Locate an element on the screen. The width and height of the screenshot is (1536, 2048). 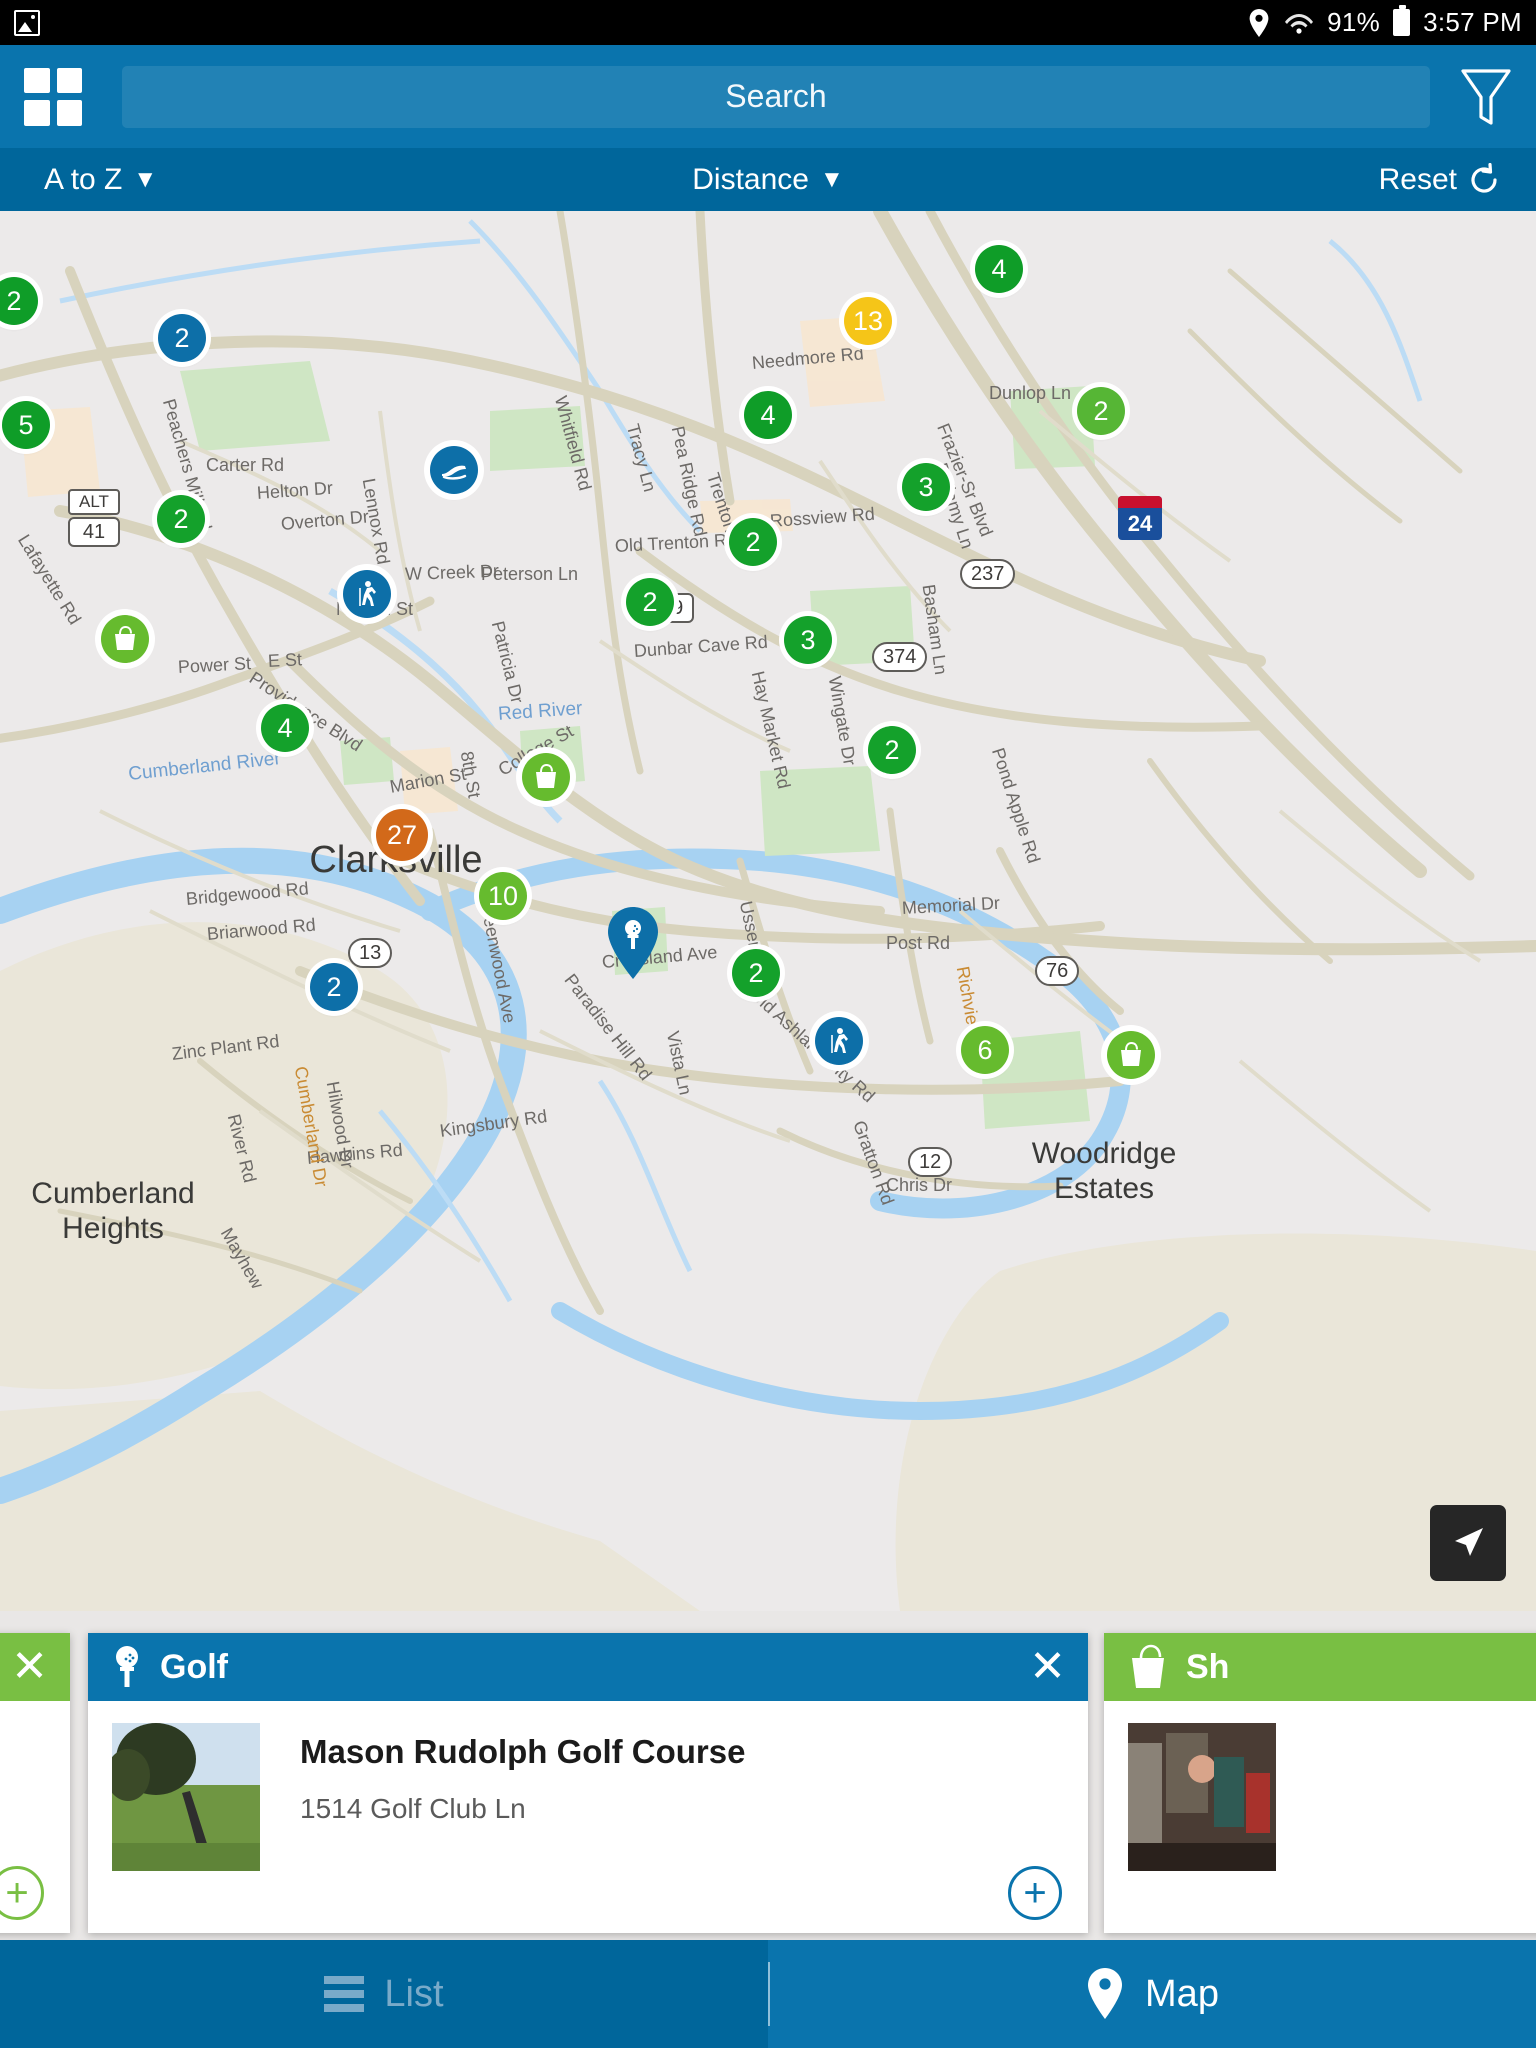
tab-list: List is located at coordinates (384, 1994).